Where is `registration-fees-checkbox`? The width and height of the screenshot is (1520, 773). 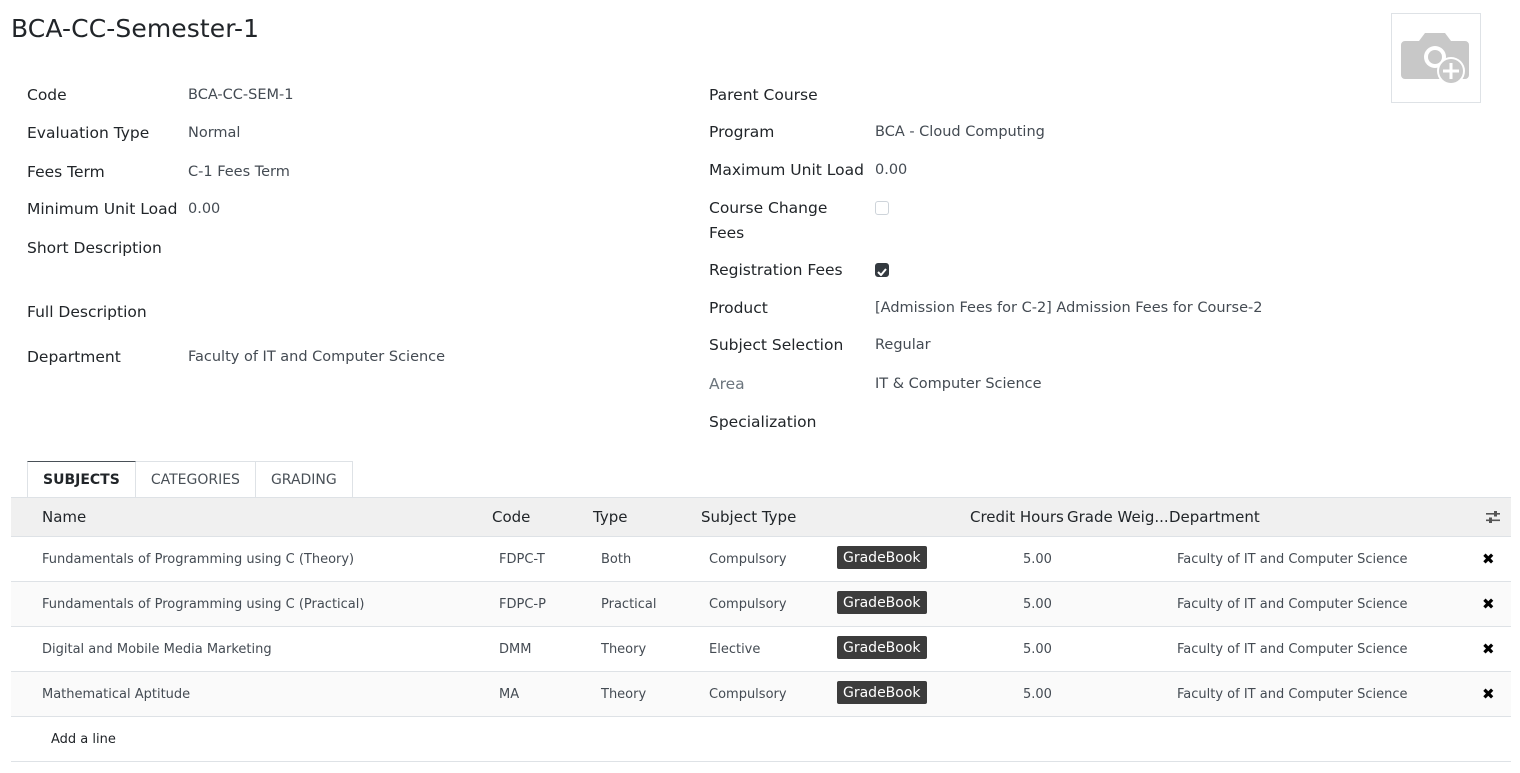 registration-fees-checkbox is located at coordinates (882, 270).